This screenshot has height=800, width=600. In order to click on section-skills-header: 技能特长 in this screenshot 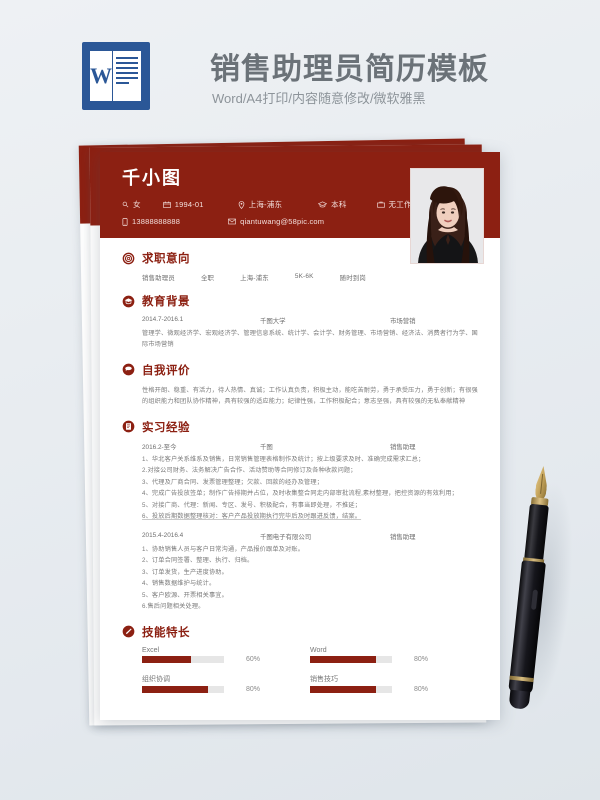, I will do `click(300, 632)`.